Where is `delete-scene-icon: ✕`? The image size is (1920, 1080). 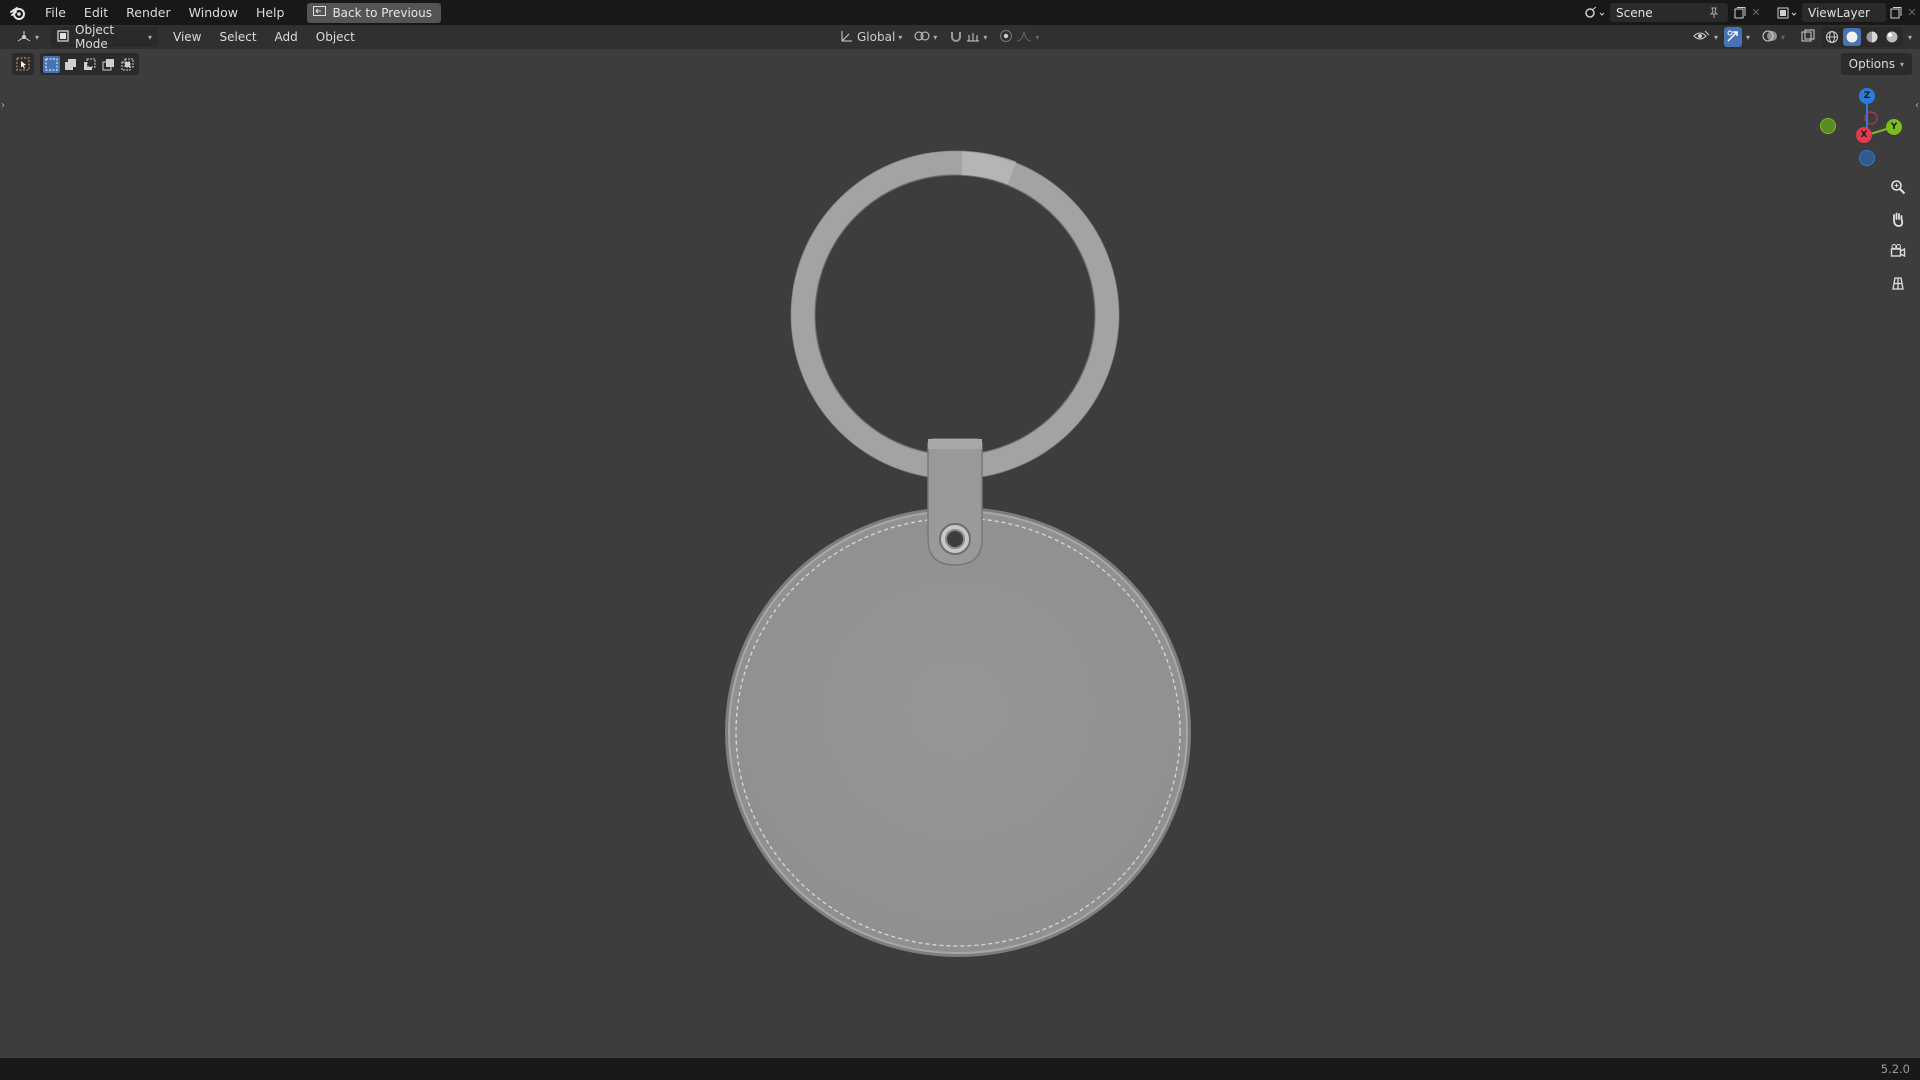 delete-scene-icon: ✕ is located at coordinates (1756, 13).